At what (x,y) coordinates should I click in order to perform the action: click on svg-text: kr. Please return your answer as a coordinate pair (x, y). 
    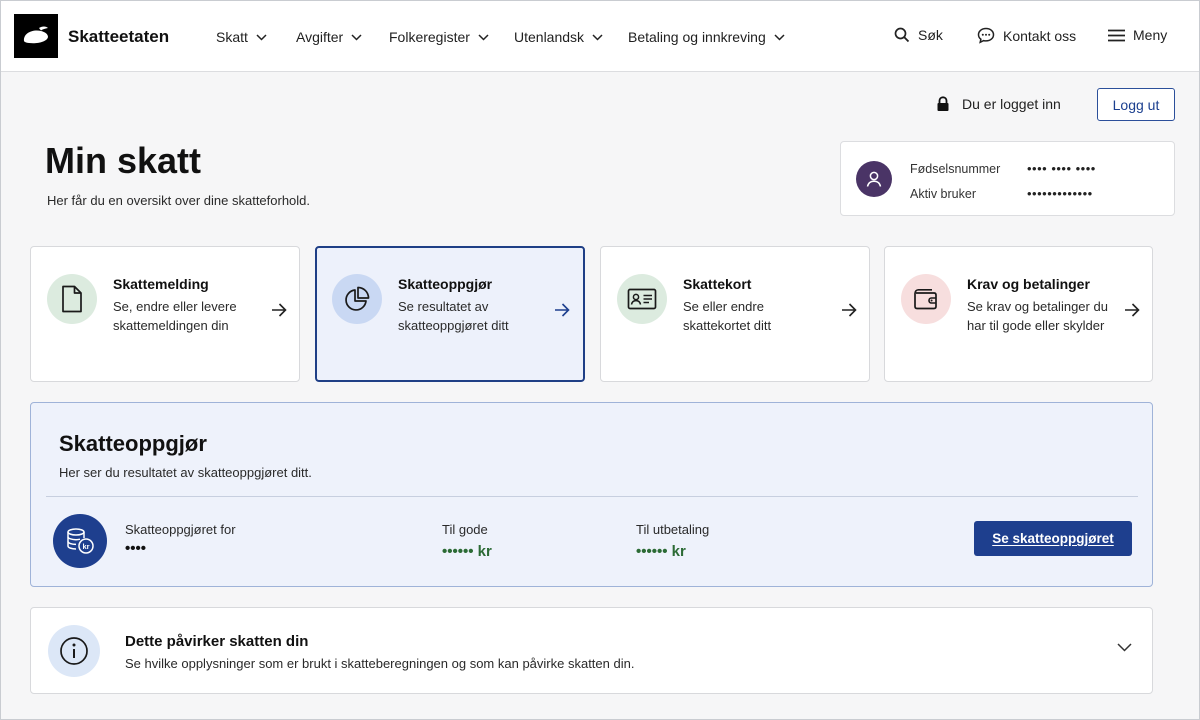
    Looking at the image, I should click on (85, 546).